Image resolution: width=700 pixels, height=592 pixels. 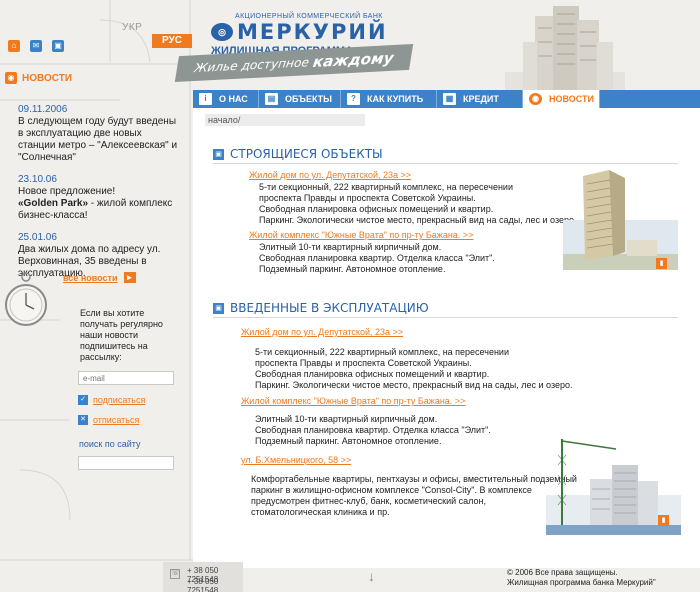 I want to click on slogan-prefix: Жилье доступное, so click(x=252, y=65).